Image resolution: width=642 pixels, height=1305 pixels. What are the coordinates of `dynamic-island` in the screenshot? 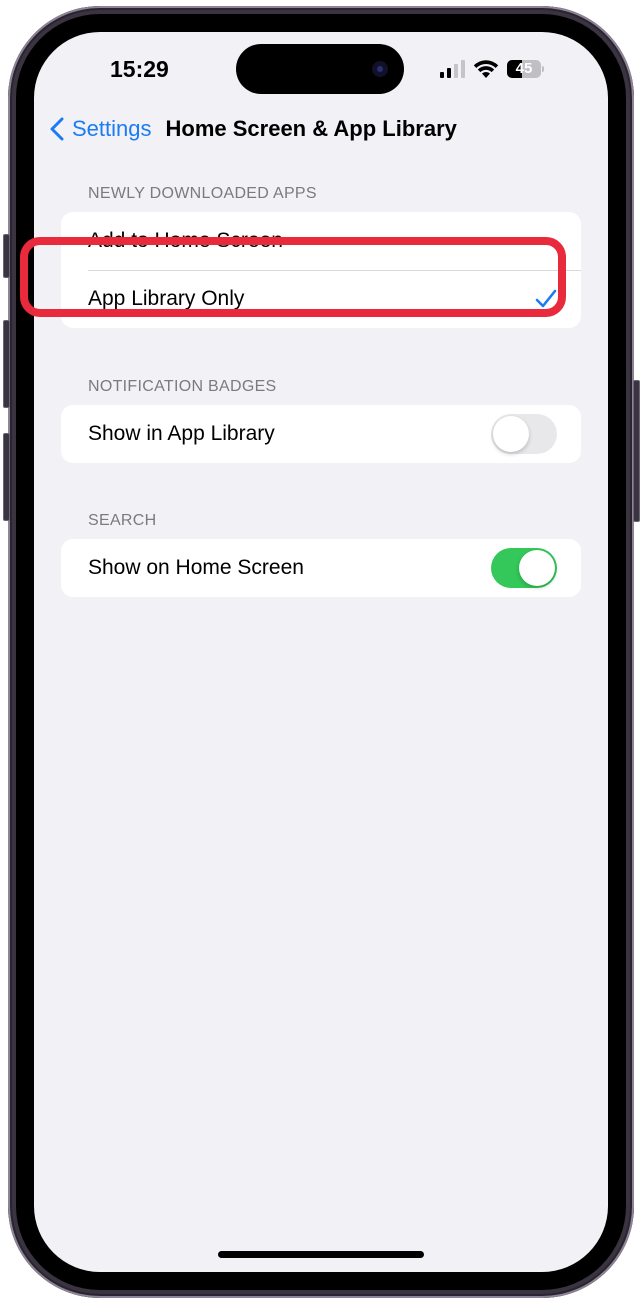 It's located at (320, 69).